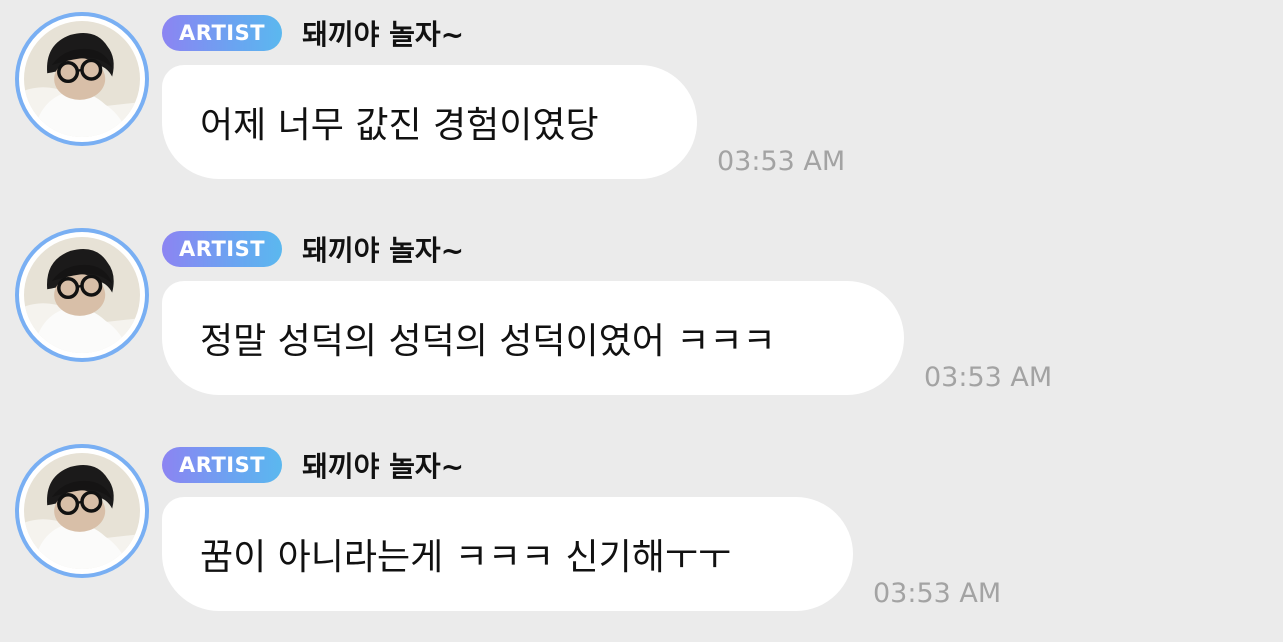 The height and width of the screenshot is (642, 1283). Describe the element at coordinates (507, 554) in the screenshot. I see `message-bubble: 꿈이 아니라는게 ㅋㅋㅋ 신기해ㅜㅜ` at that location.